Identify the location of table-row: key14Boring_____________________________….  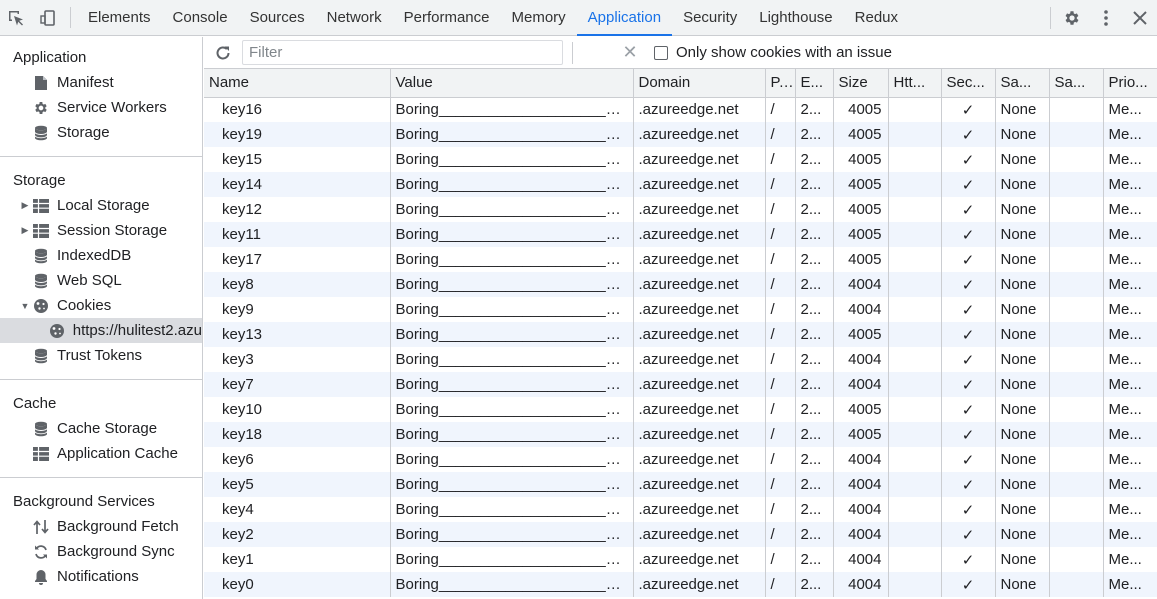
(680, 184).